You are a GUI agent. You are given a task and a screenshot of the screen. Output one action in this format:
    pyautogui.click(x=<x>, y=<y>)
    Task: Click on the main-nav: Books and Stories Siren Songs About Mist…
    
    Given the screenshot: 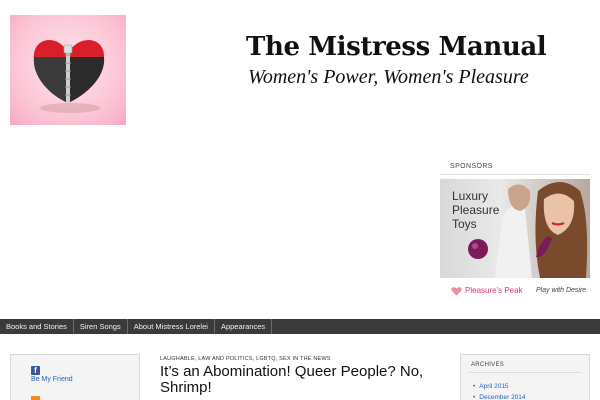 What is the action you would take?
    pyautogui.click(x=300, y=326)
    